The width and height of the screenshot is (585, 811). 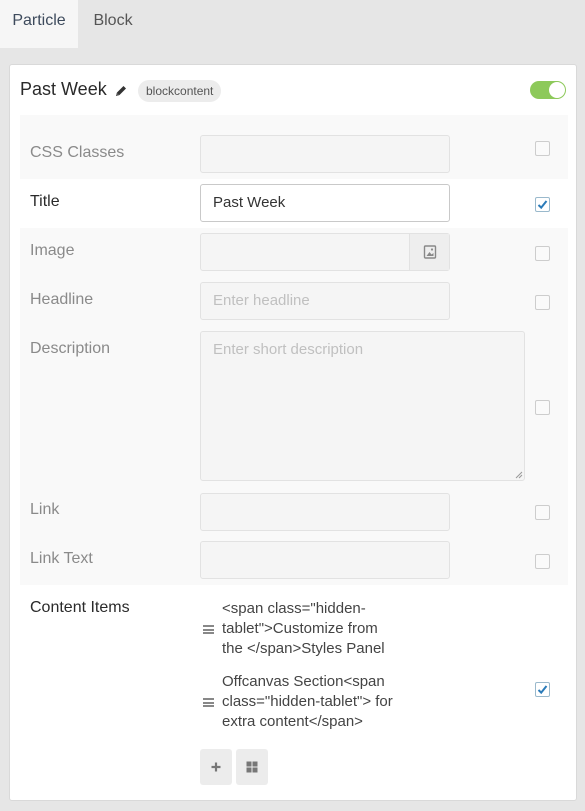 What do you see at coordinates (62, 299) in the screenshot?
I see `label-headline: Headline` at bounding box center [62, 299].